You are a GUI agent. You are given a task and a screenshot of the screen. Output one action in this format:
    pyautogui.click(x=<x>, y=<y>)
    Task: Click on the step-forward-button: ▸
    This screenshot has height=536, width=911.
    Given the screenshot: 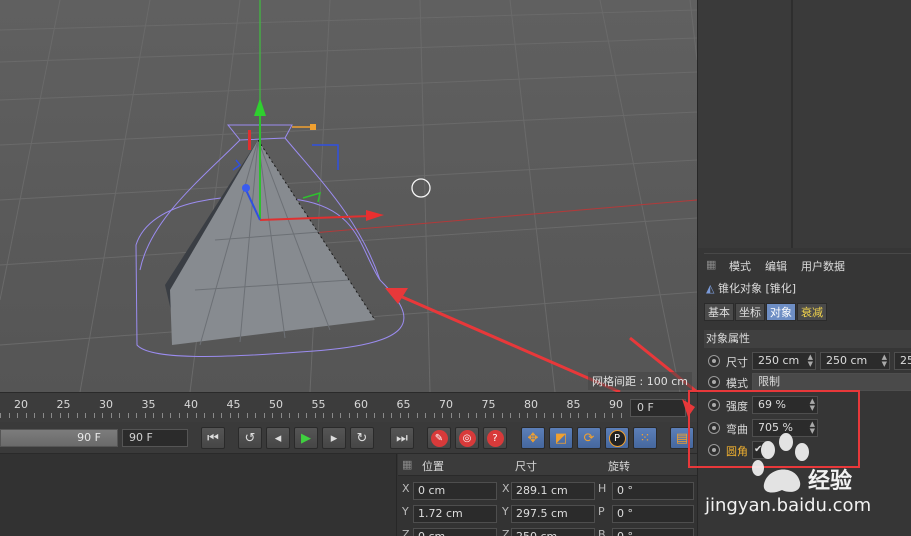 What is the action you would take?
    pyautogui.click(x=334, y=438)
    